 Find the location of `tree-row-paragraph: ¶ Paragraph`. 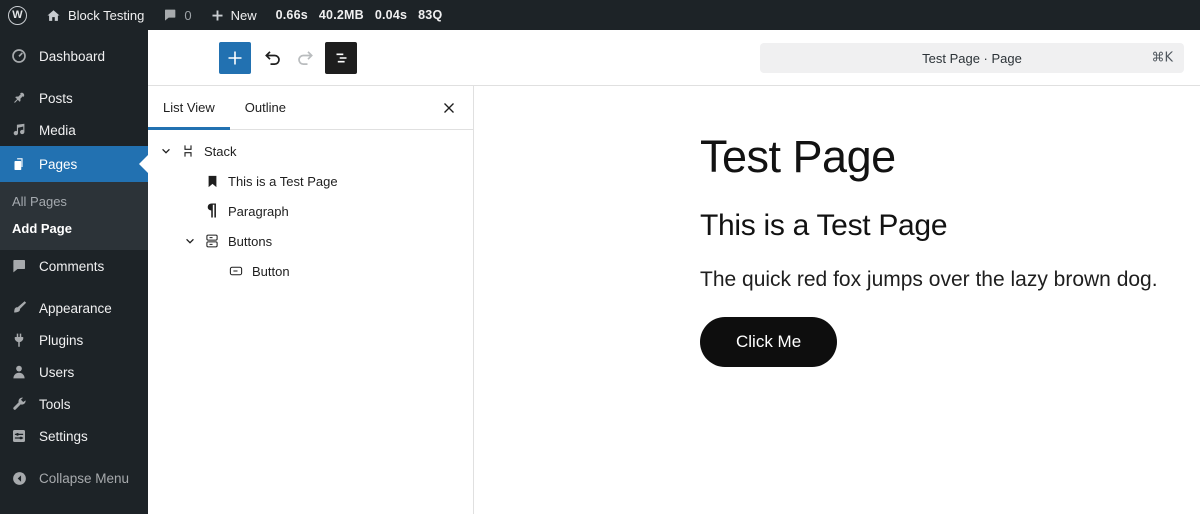

tree-row-paragraph: ¶ Paragraph is located at coordinates (310, 211).